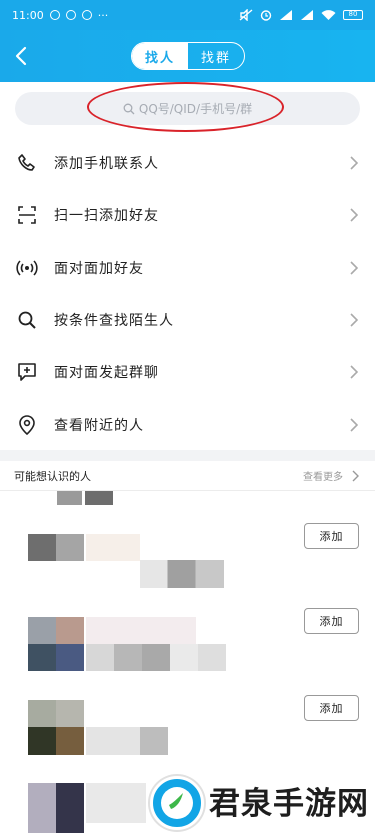  What do you see at coordinates (99, 425) in the screenshot?
I see `menu-item-label: 查看附近的人` at bounding box center [99, 425].